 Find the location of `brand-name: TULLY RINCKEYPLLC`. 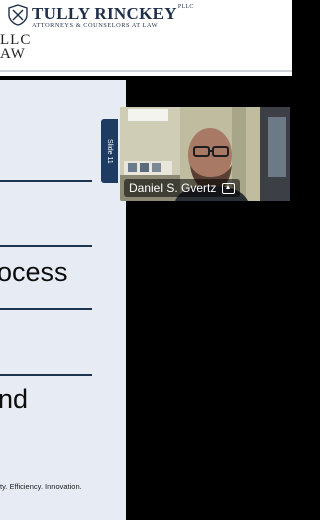

brand-name: TULLY RINCKEYPLLC is located at coordinates (113, 13).